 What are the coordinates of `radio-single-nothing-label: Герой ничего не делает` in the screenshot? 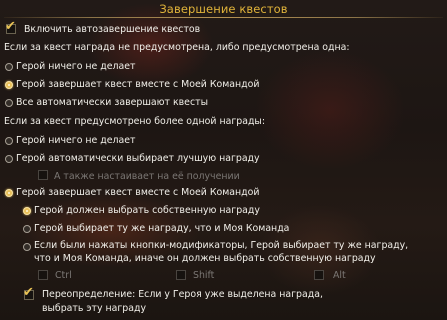 It's located at (76, 67).